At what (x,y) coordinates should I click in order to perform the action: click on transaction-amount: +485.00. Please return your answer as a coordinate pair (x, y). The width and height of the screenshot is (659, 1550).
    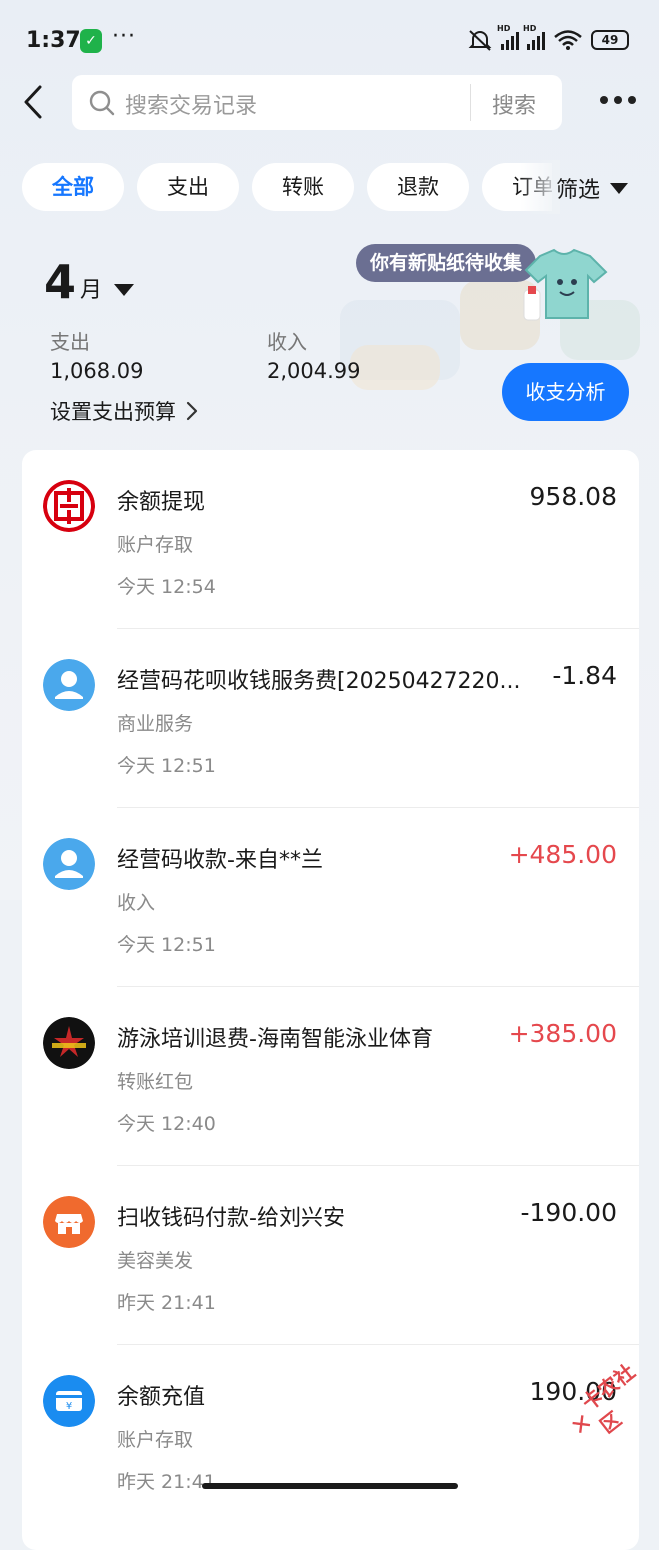
    Looking at the image, I should click on (562, 854).